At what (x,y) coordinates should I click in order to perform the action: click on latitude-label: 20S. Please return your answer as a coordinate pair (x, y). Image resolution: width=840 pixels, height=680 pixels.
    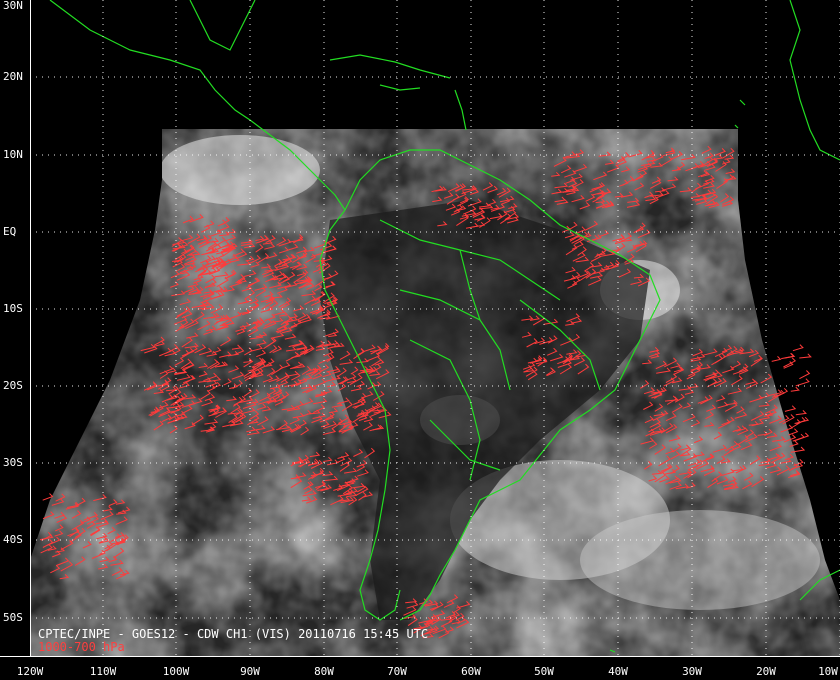
    Looking at the image, I should click on (13, 385).